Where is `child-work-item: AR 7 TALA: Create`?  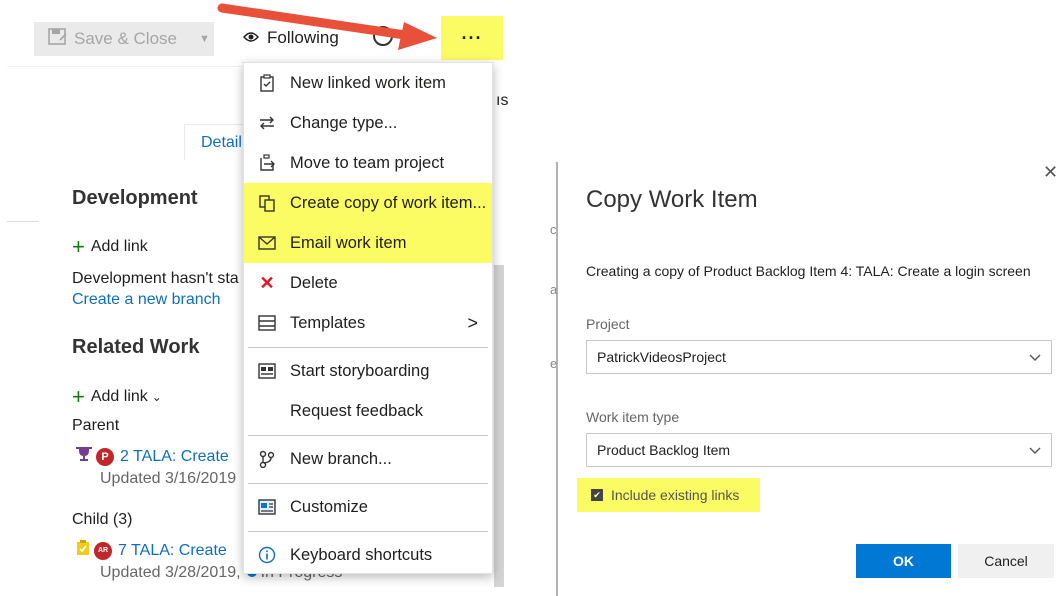 child-work-item: AR 7 TALA: Create is located at coordinates (151, 550).